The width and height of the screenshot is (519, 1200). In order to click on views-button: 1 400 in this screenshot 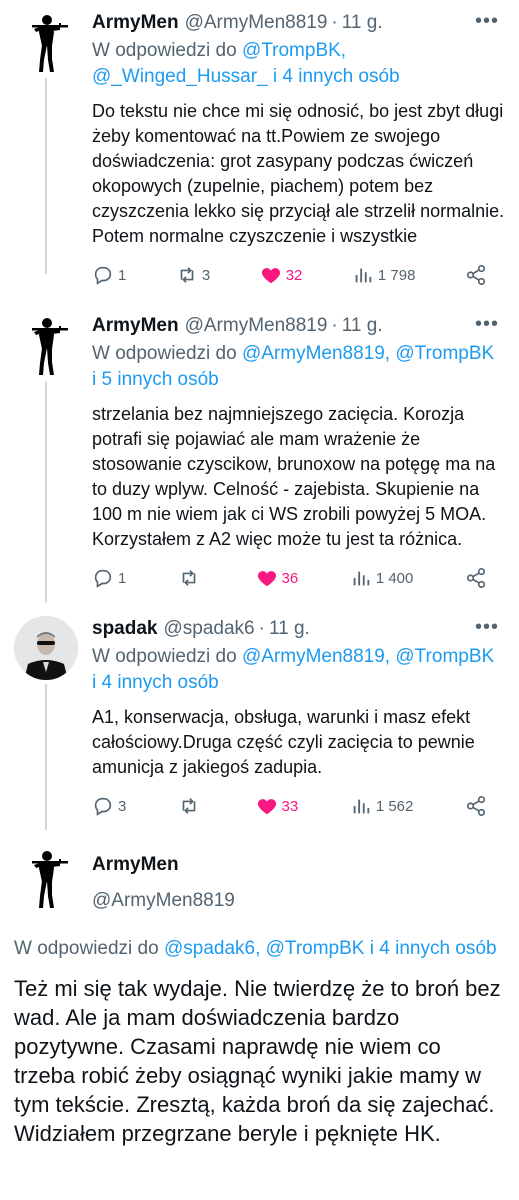, I will do `click(382, 578)`.